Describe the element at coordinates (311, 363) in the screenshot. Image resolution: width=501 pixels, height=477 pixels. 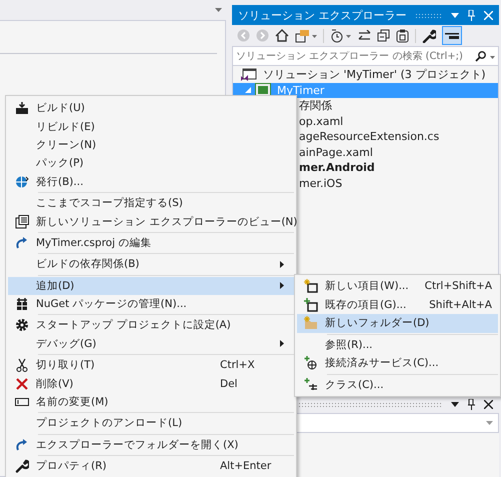
I see `service-icon` at that location.